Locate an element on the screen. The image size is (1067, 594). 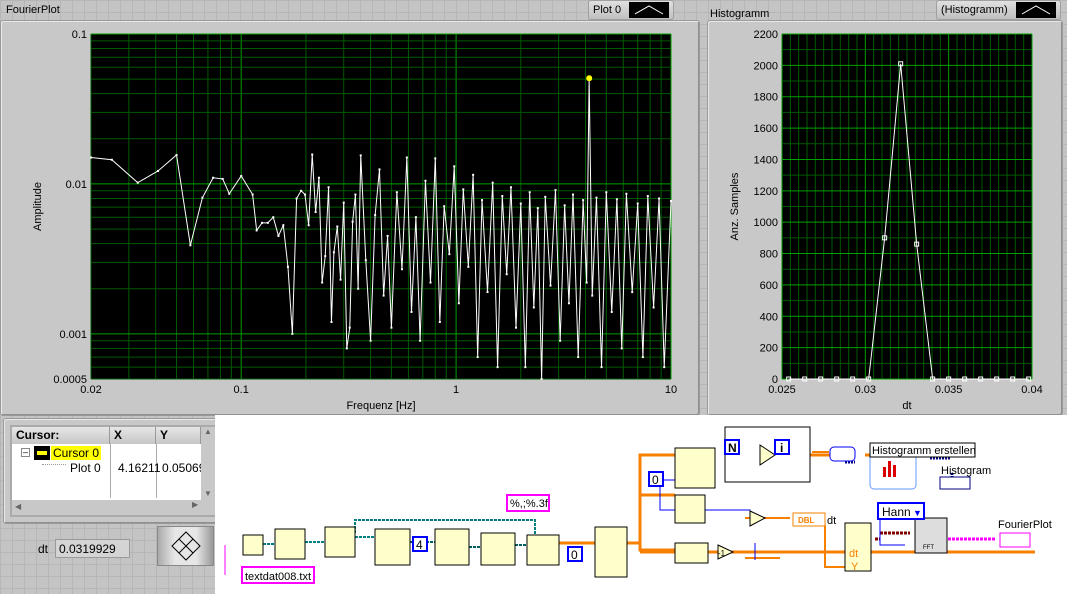
fourier-plot-legend: Plot 0 is located at coordinates (631, 10).